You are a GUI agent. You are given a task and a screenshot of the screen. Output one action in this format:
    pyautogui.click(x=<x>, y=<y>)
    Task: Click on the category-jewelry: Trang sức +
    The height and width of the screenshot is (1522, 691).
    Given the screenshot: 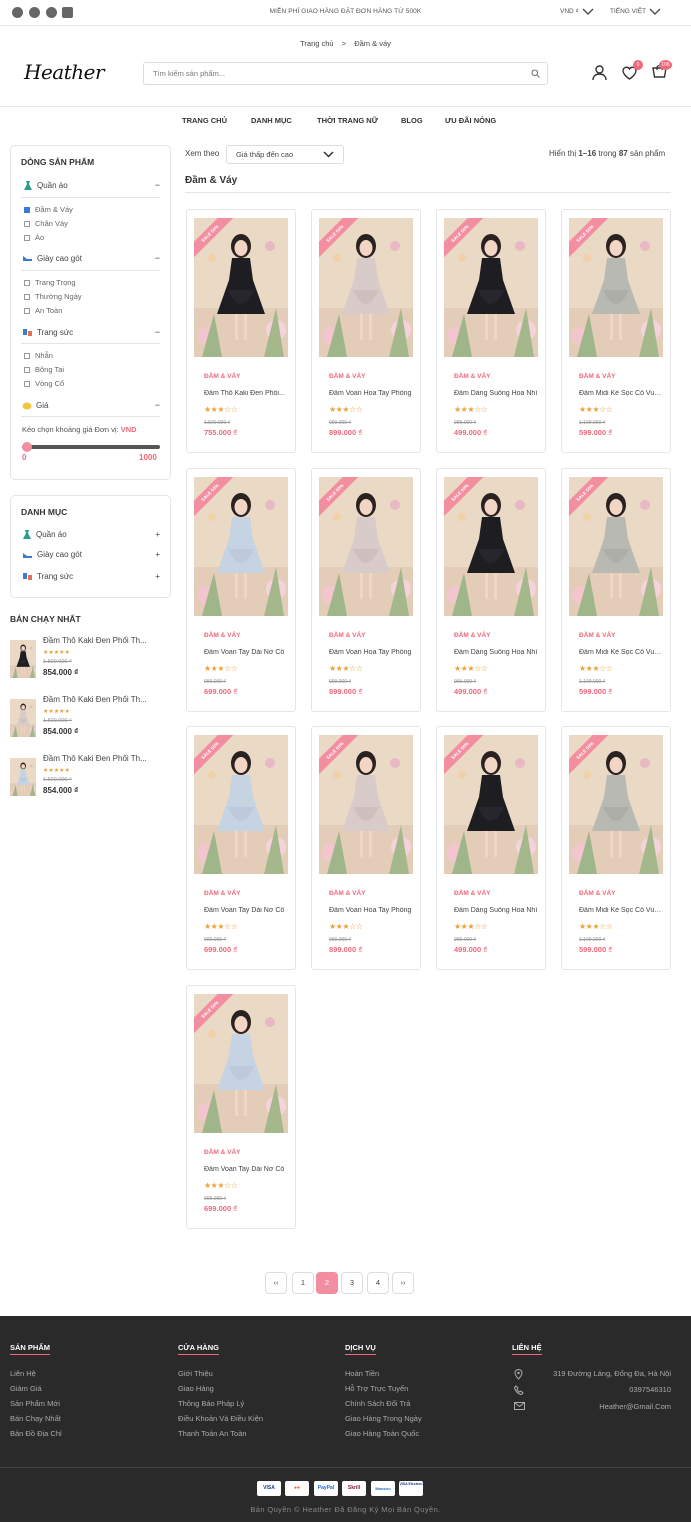 What is the action you would take?
    pyautogui.click(x=91, y=576)
    